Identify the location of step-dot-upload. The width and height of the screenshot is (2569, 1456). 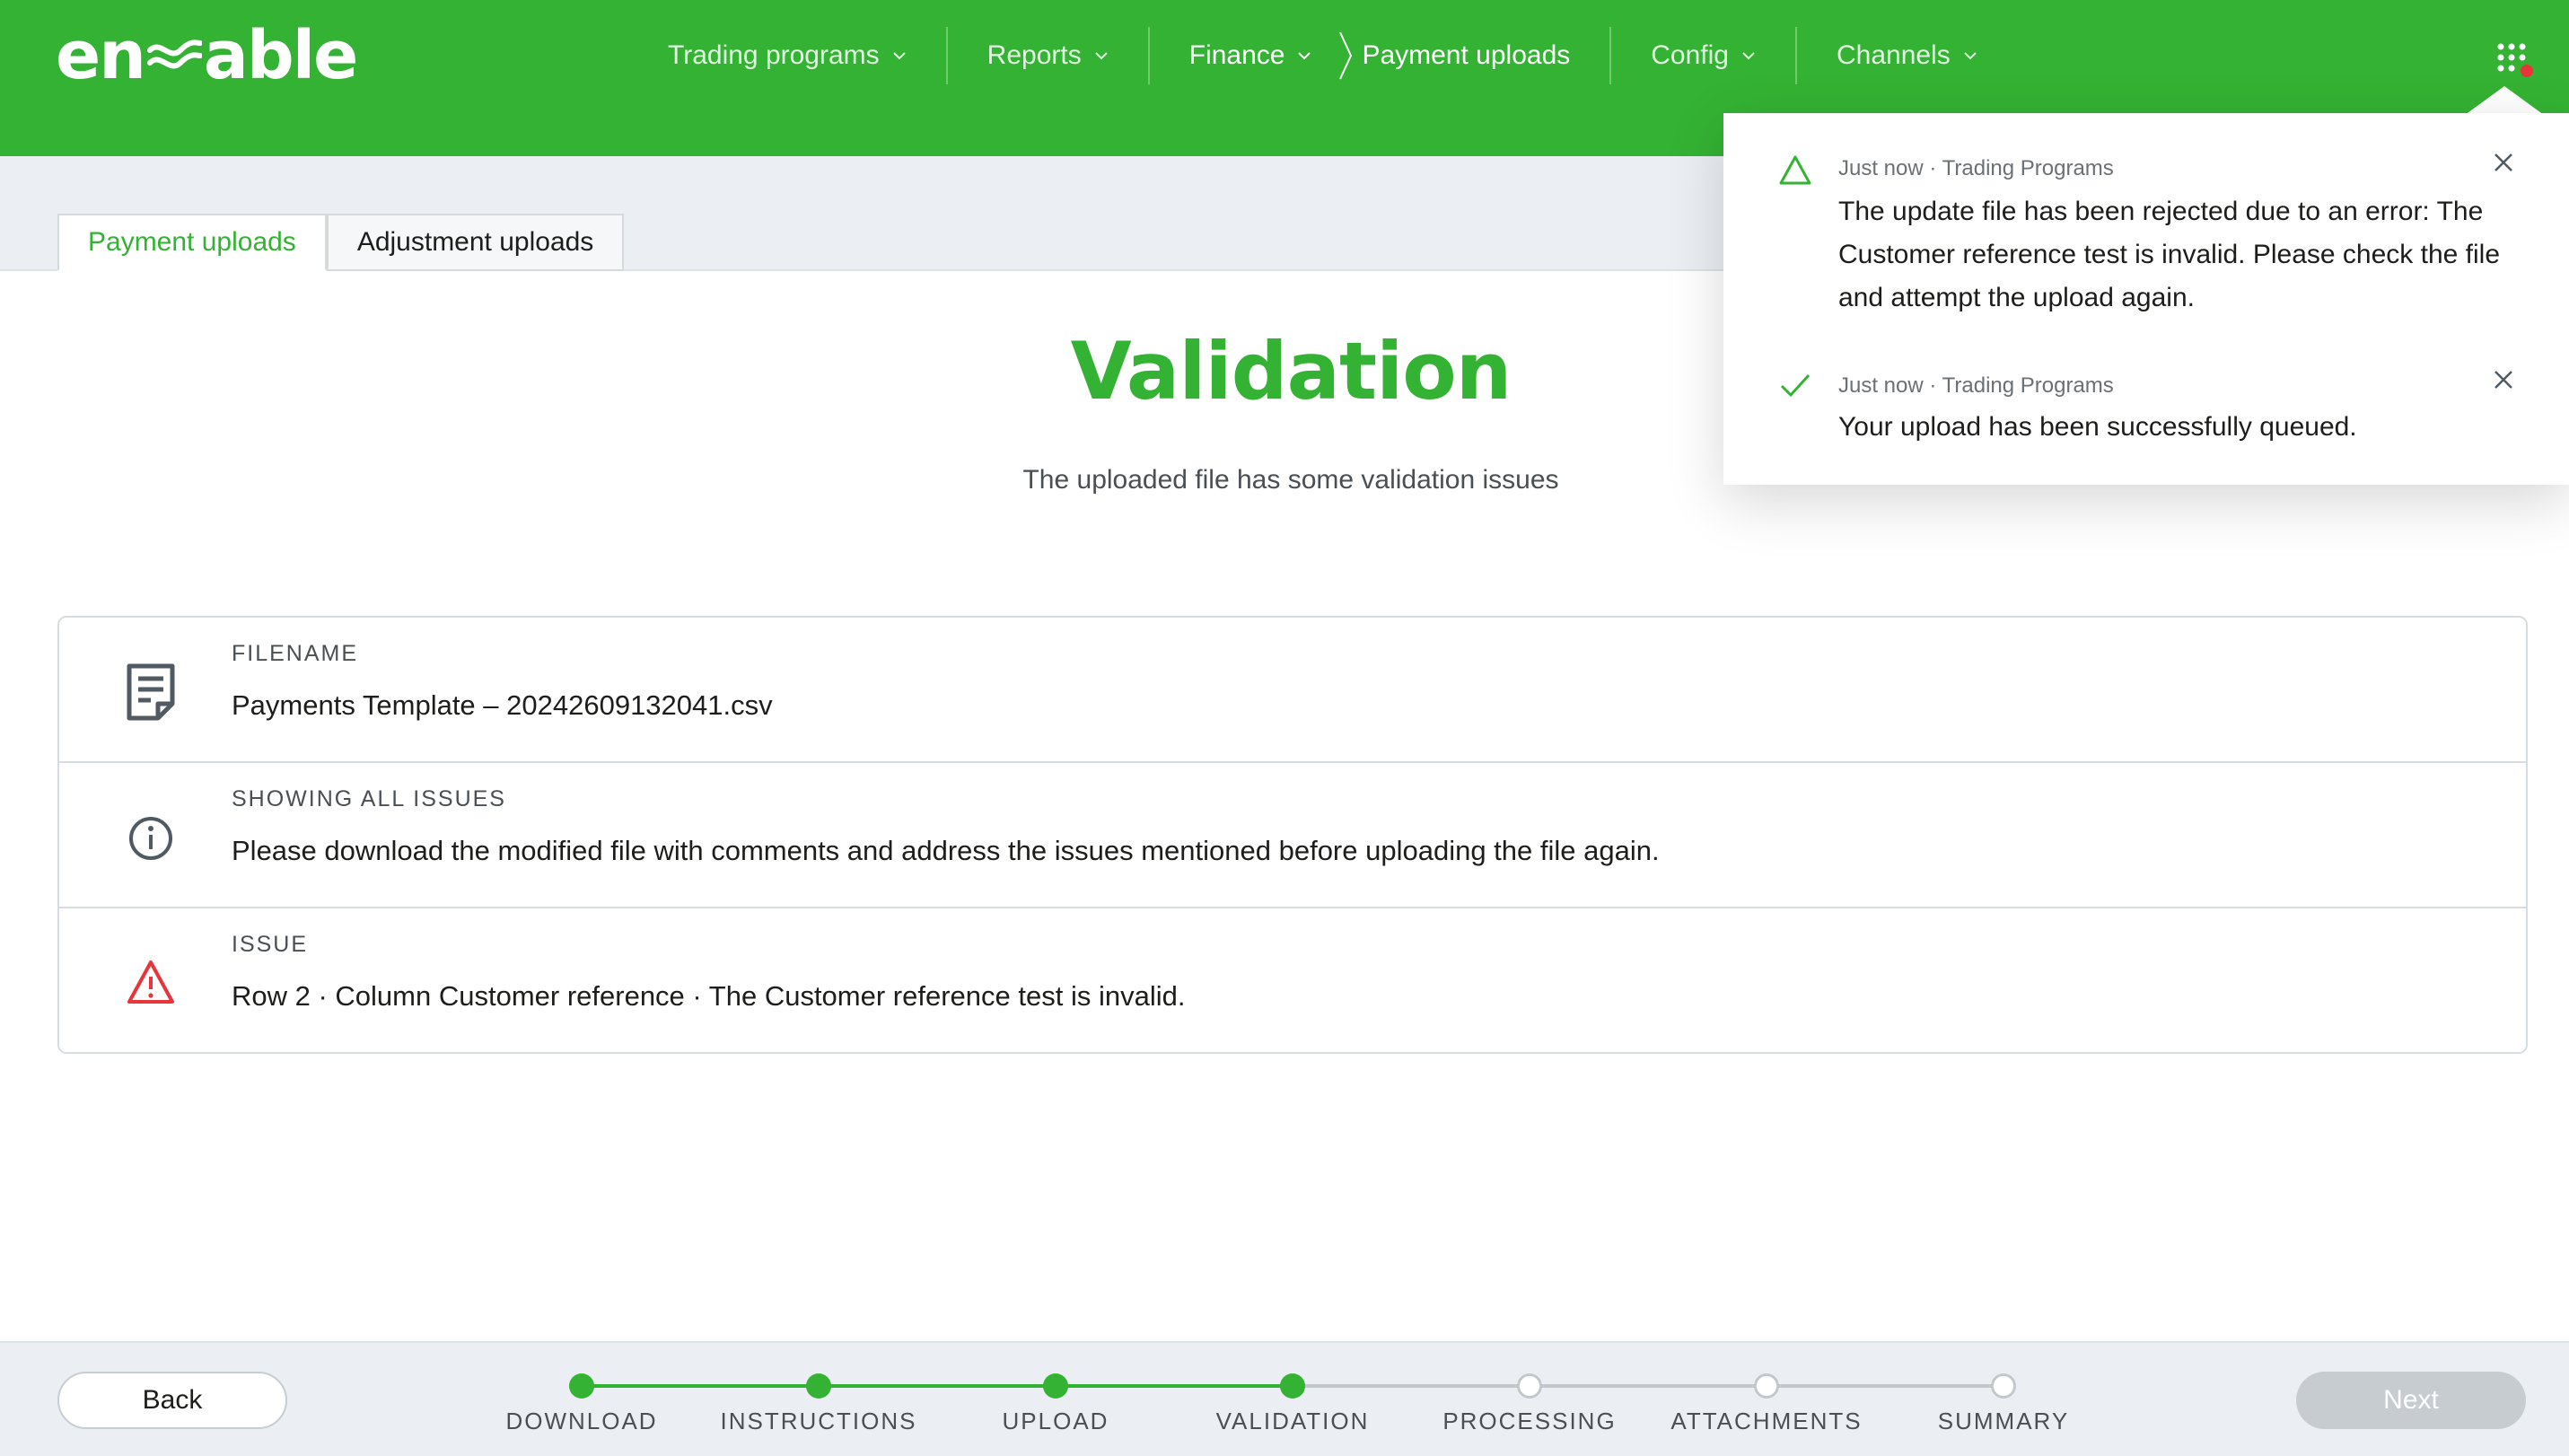
(1055, 1386).